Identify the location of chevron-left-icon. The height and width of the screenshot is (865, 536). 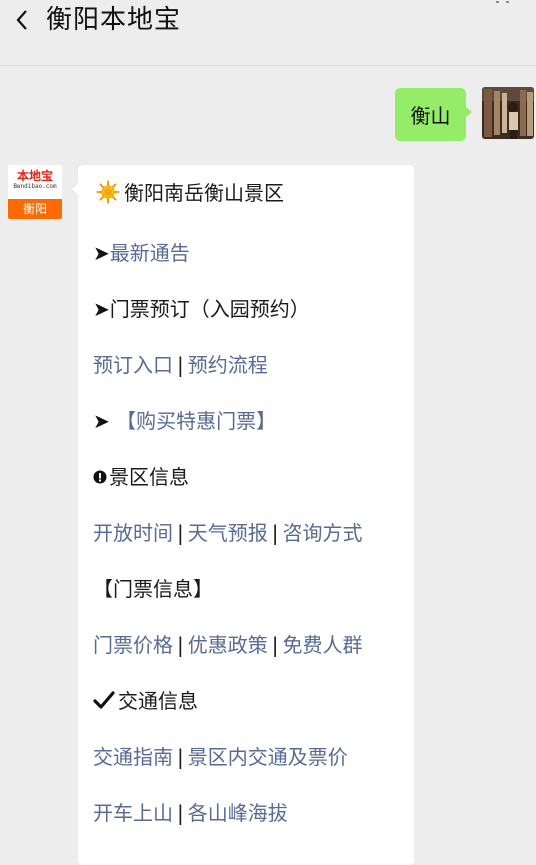
(22, 20).